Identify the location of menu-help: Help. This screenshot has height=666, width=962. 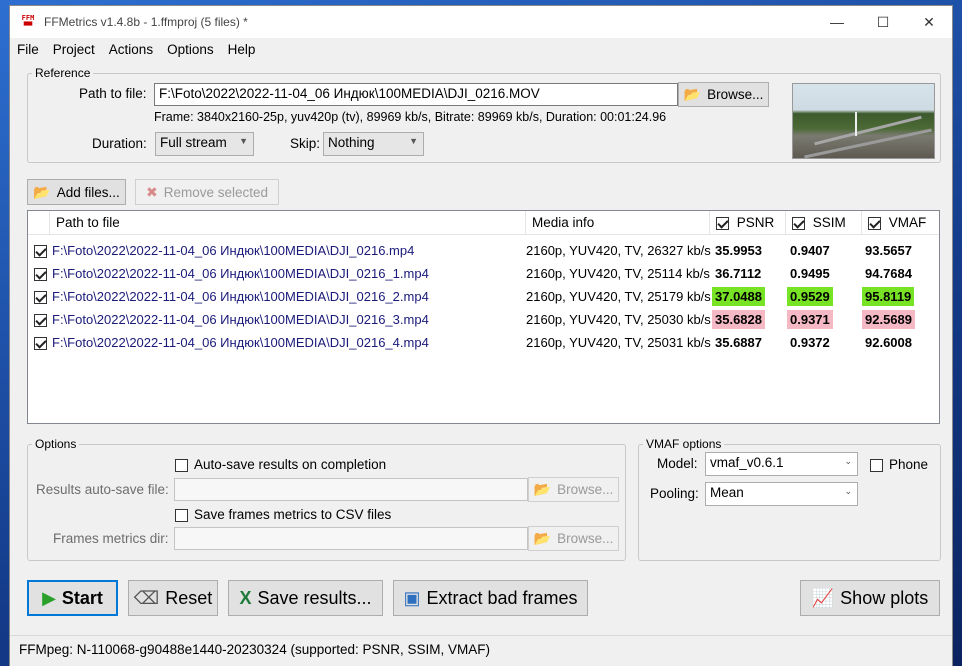
(242, 49).